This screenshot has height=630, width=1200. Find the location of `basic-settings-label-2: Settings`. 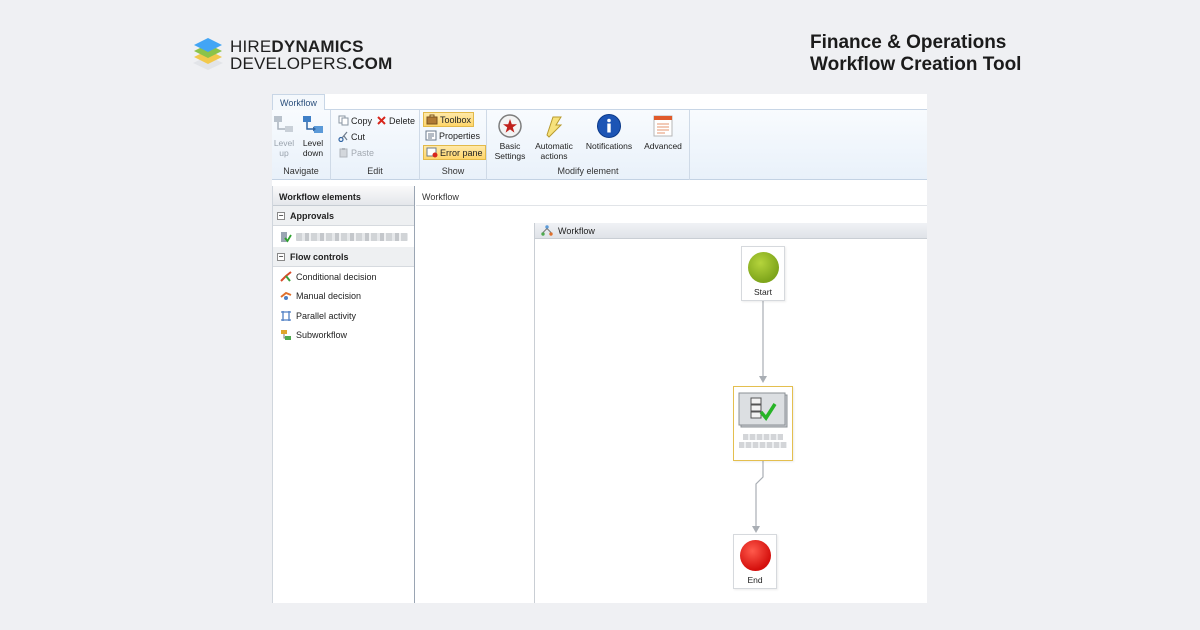

basic-settings-label-2: Settings is located at coordinates (510, 156).